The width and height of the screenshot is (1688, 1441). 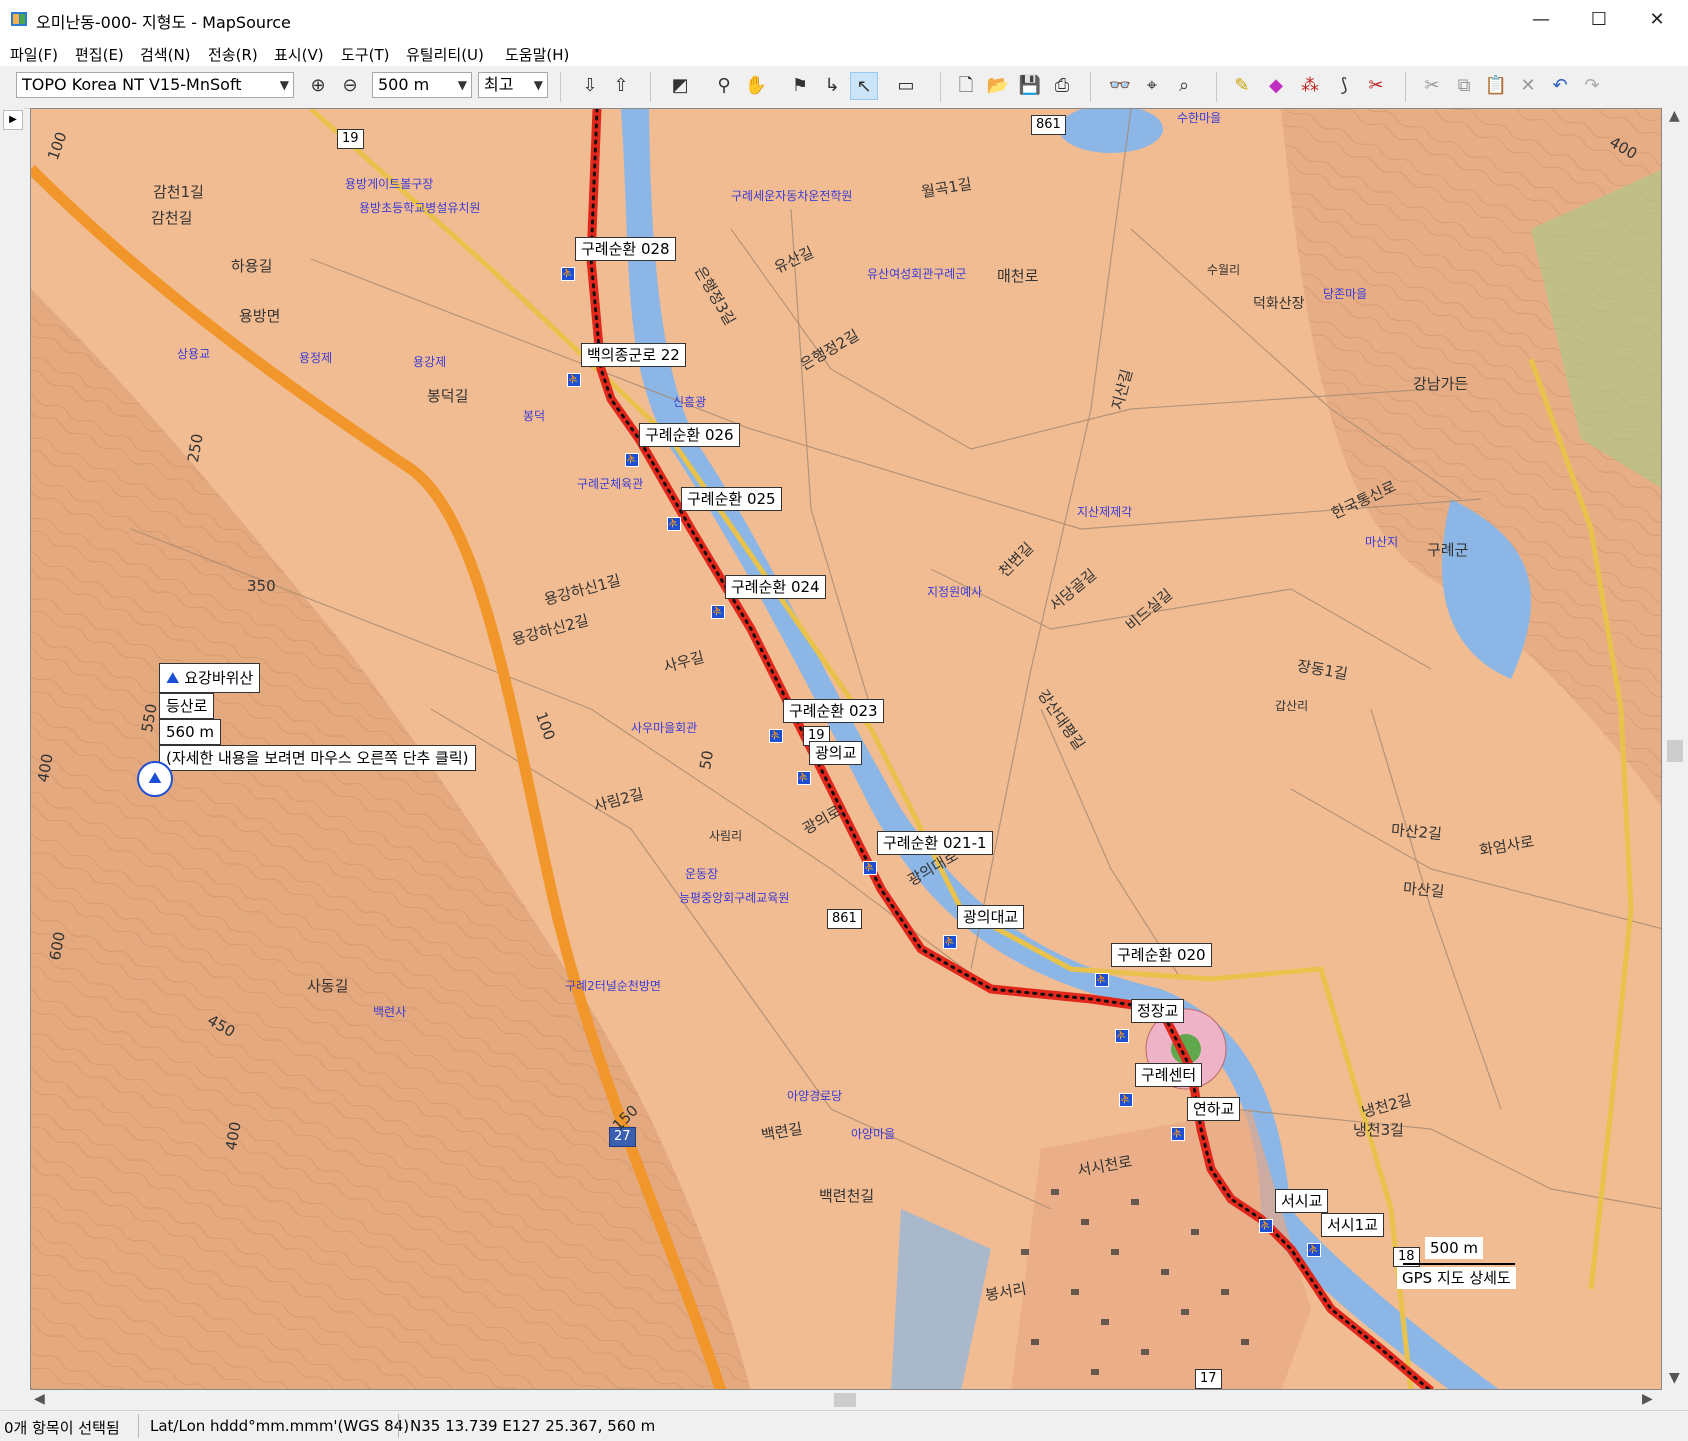 What do you see at coordinates (1161, 955) in the screenshot?
I see `track-label: 구례순환 020` at bounding box center [1161, 955].